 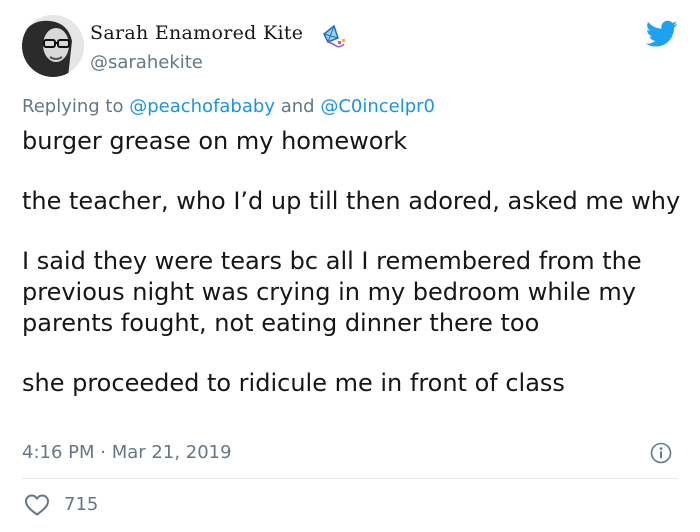 I want to click on heart-icon, so click(x=37, y=505).